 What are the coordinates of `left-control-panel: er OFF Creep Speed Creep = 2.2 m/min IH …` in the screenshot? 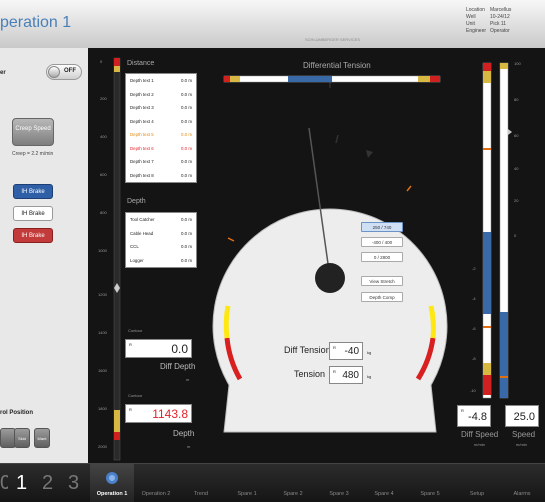 It's located at (44, 255).